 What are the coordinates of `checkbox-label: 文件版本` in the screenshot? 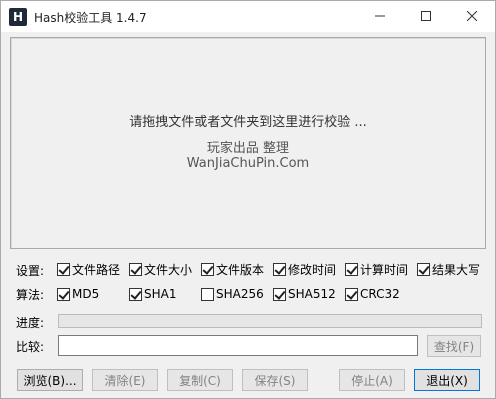 It's located at (240, 269).